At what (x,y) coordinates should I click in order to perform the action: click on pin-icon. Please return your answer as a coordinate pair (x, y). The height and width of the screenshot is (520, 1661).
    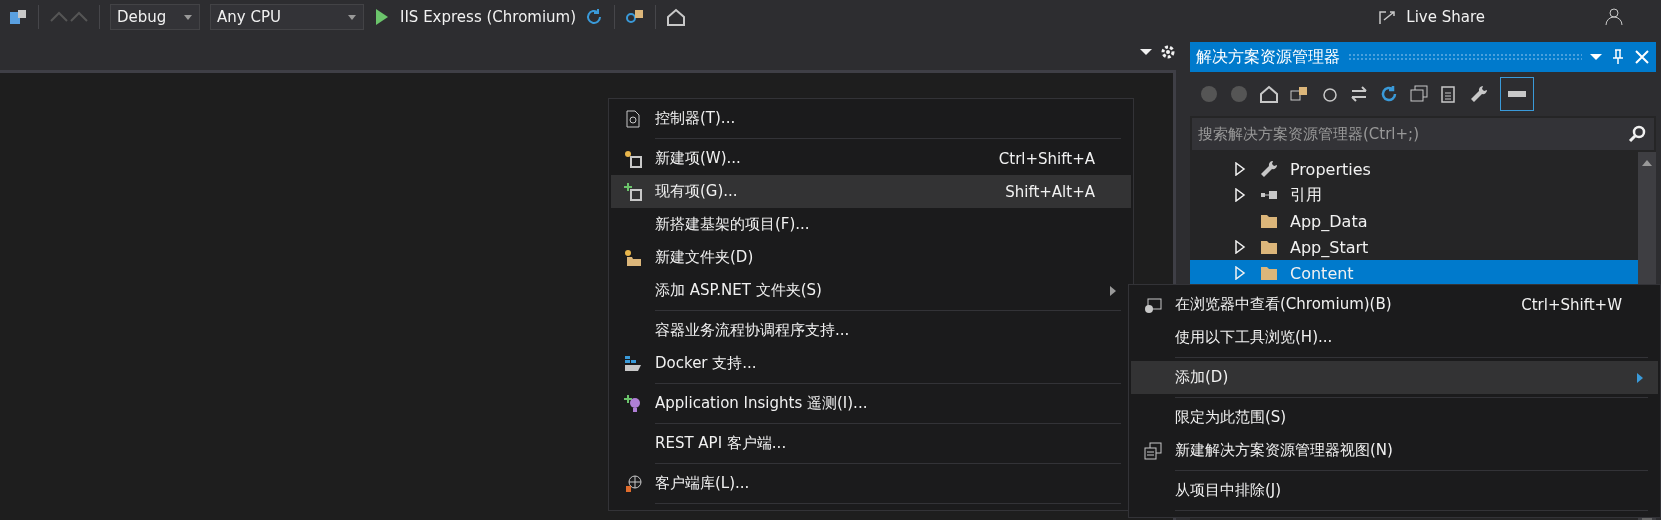
    Looking at the image, I should click on (1618, 57).